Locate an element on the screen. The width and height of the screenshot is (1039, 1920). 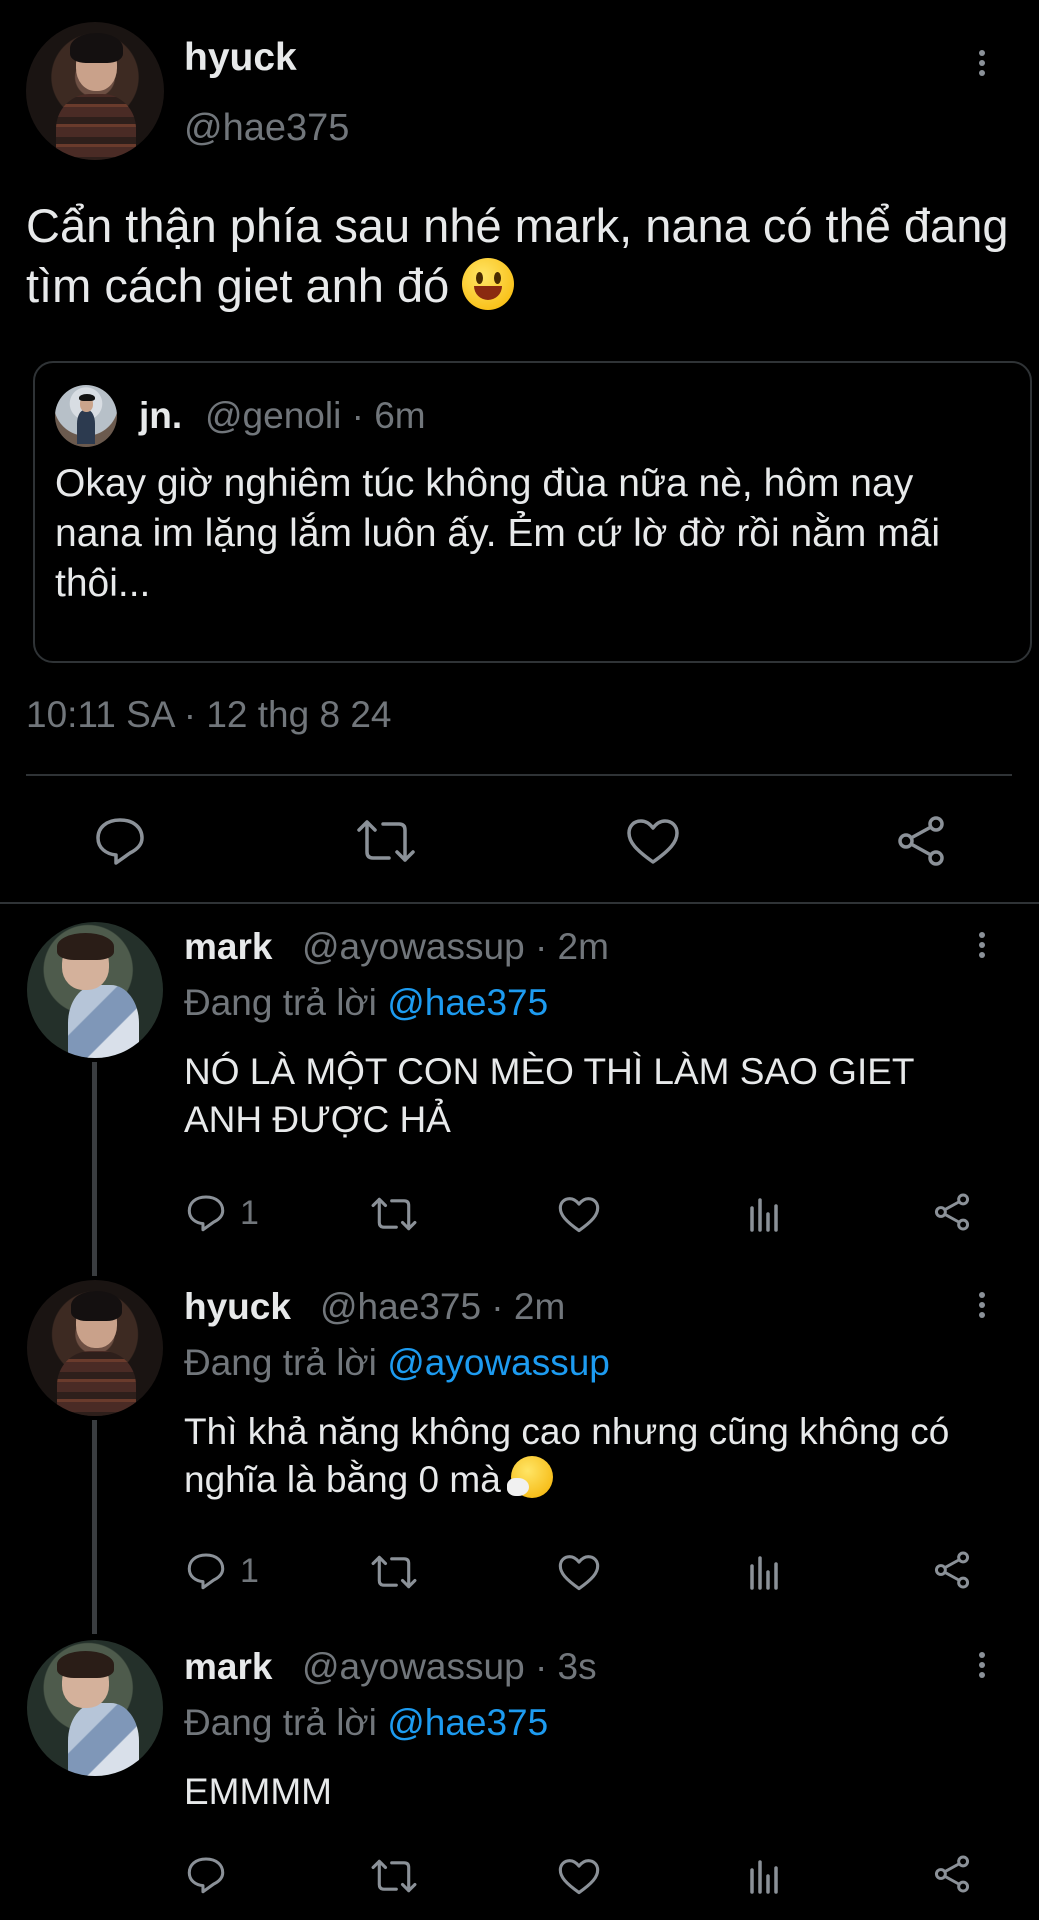
reply-text: EMMMM is located at coordinates (258, 1791).